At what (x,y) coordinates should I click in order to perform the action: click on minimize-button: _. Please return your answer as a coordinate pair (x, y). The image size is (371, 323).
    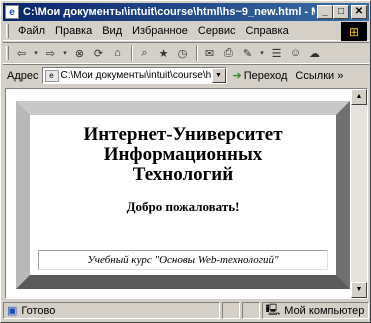
    Looking at the image, I should click on (325, 12).